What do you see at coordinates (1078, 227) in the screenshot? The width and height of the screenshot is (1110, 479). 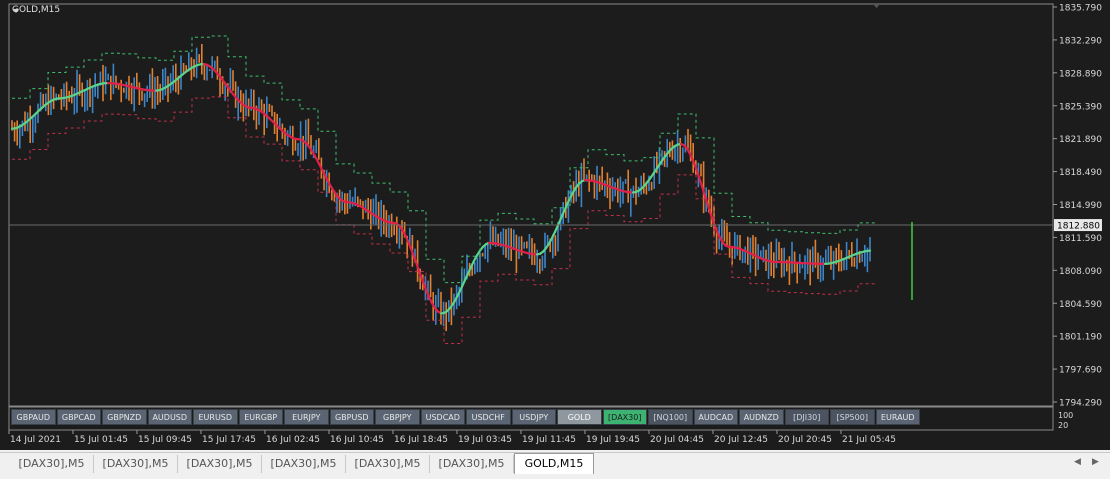 I see `current-price-label: 1812.880` at bounding box center [1078, 227].